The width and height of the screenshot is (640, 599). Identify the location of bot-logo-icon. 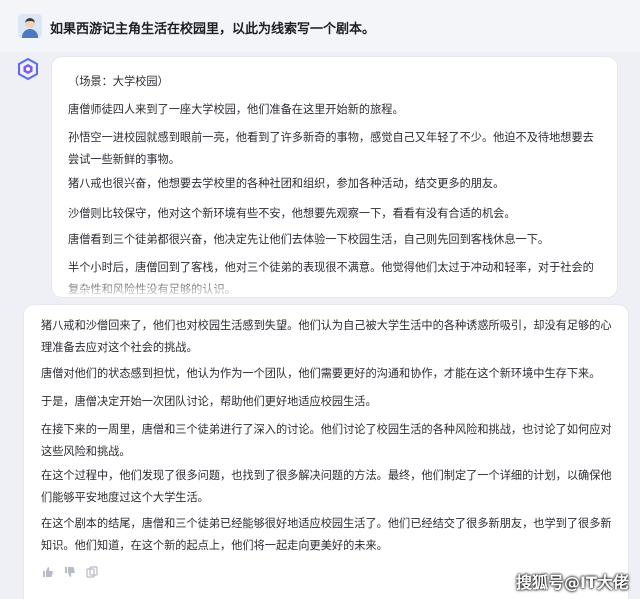
(28, 69).